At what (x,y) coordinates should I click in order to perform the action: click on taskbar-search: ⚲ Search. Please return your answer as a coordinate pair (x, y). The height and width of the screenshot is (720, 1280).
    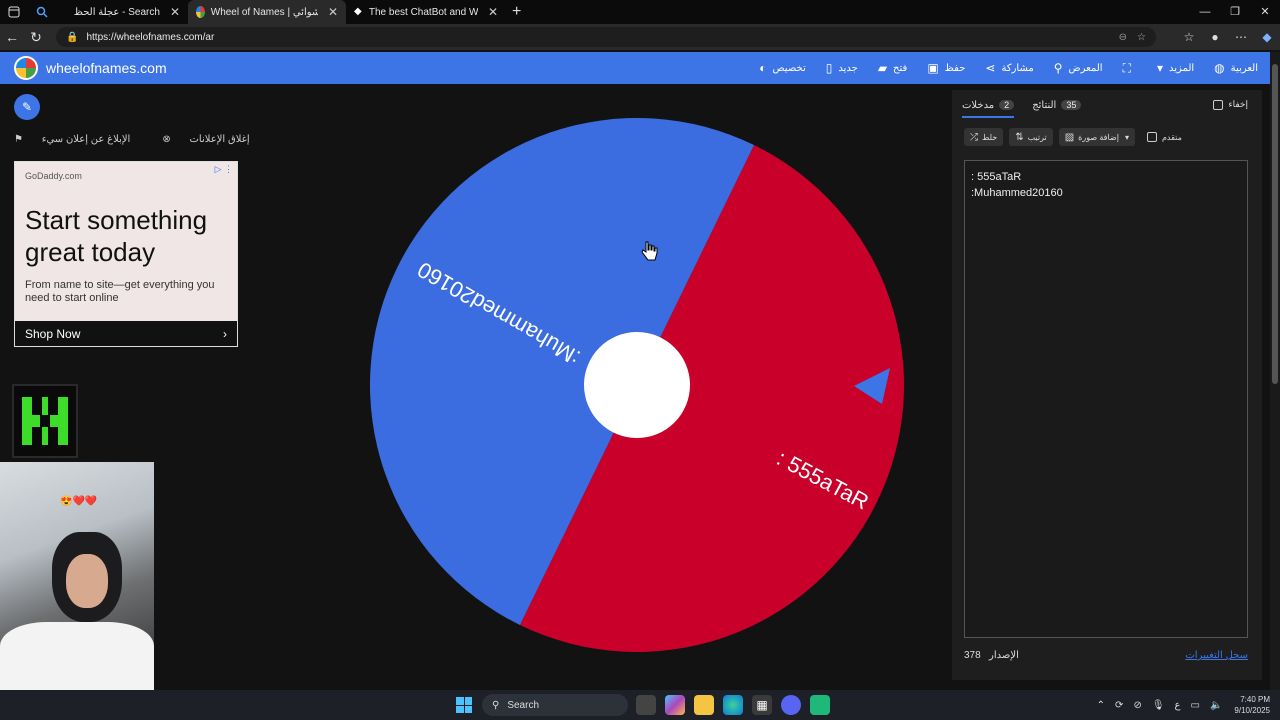
    Looking at the image, I should click on (555, 705).